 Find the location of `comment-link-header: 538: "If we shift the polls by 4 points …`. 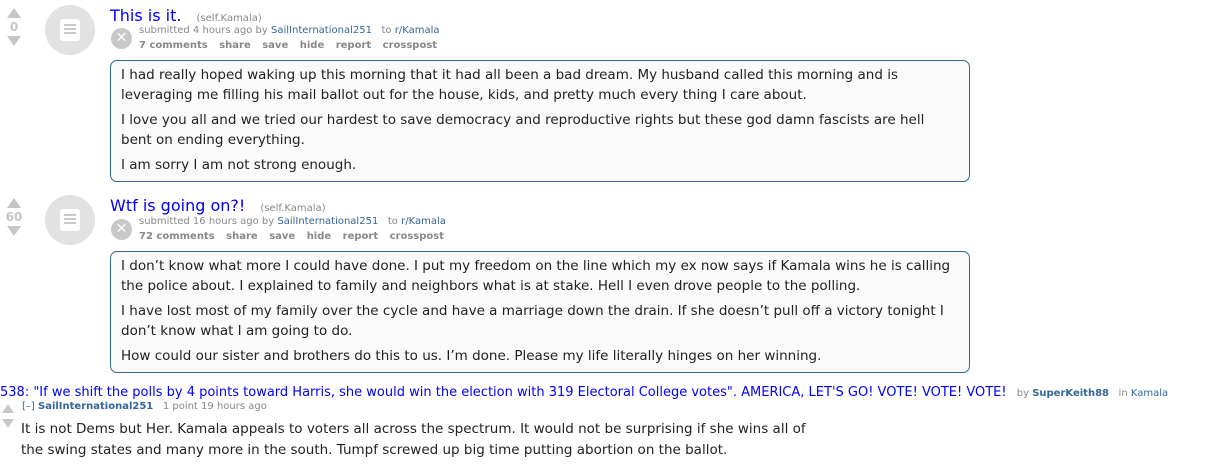

comment-link-header: 538: "If we shift the polls by 4 points … is located at coordinates (584, 392).